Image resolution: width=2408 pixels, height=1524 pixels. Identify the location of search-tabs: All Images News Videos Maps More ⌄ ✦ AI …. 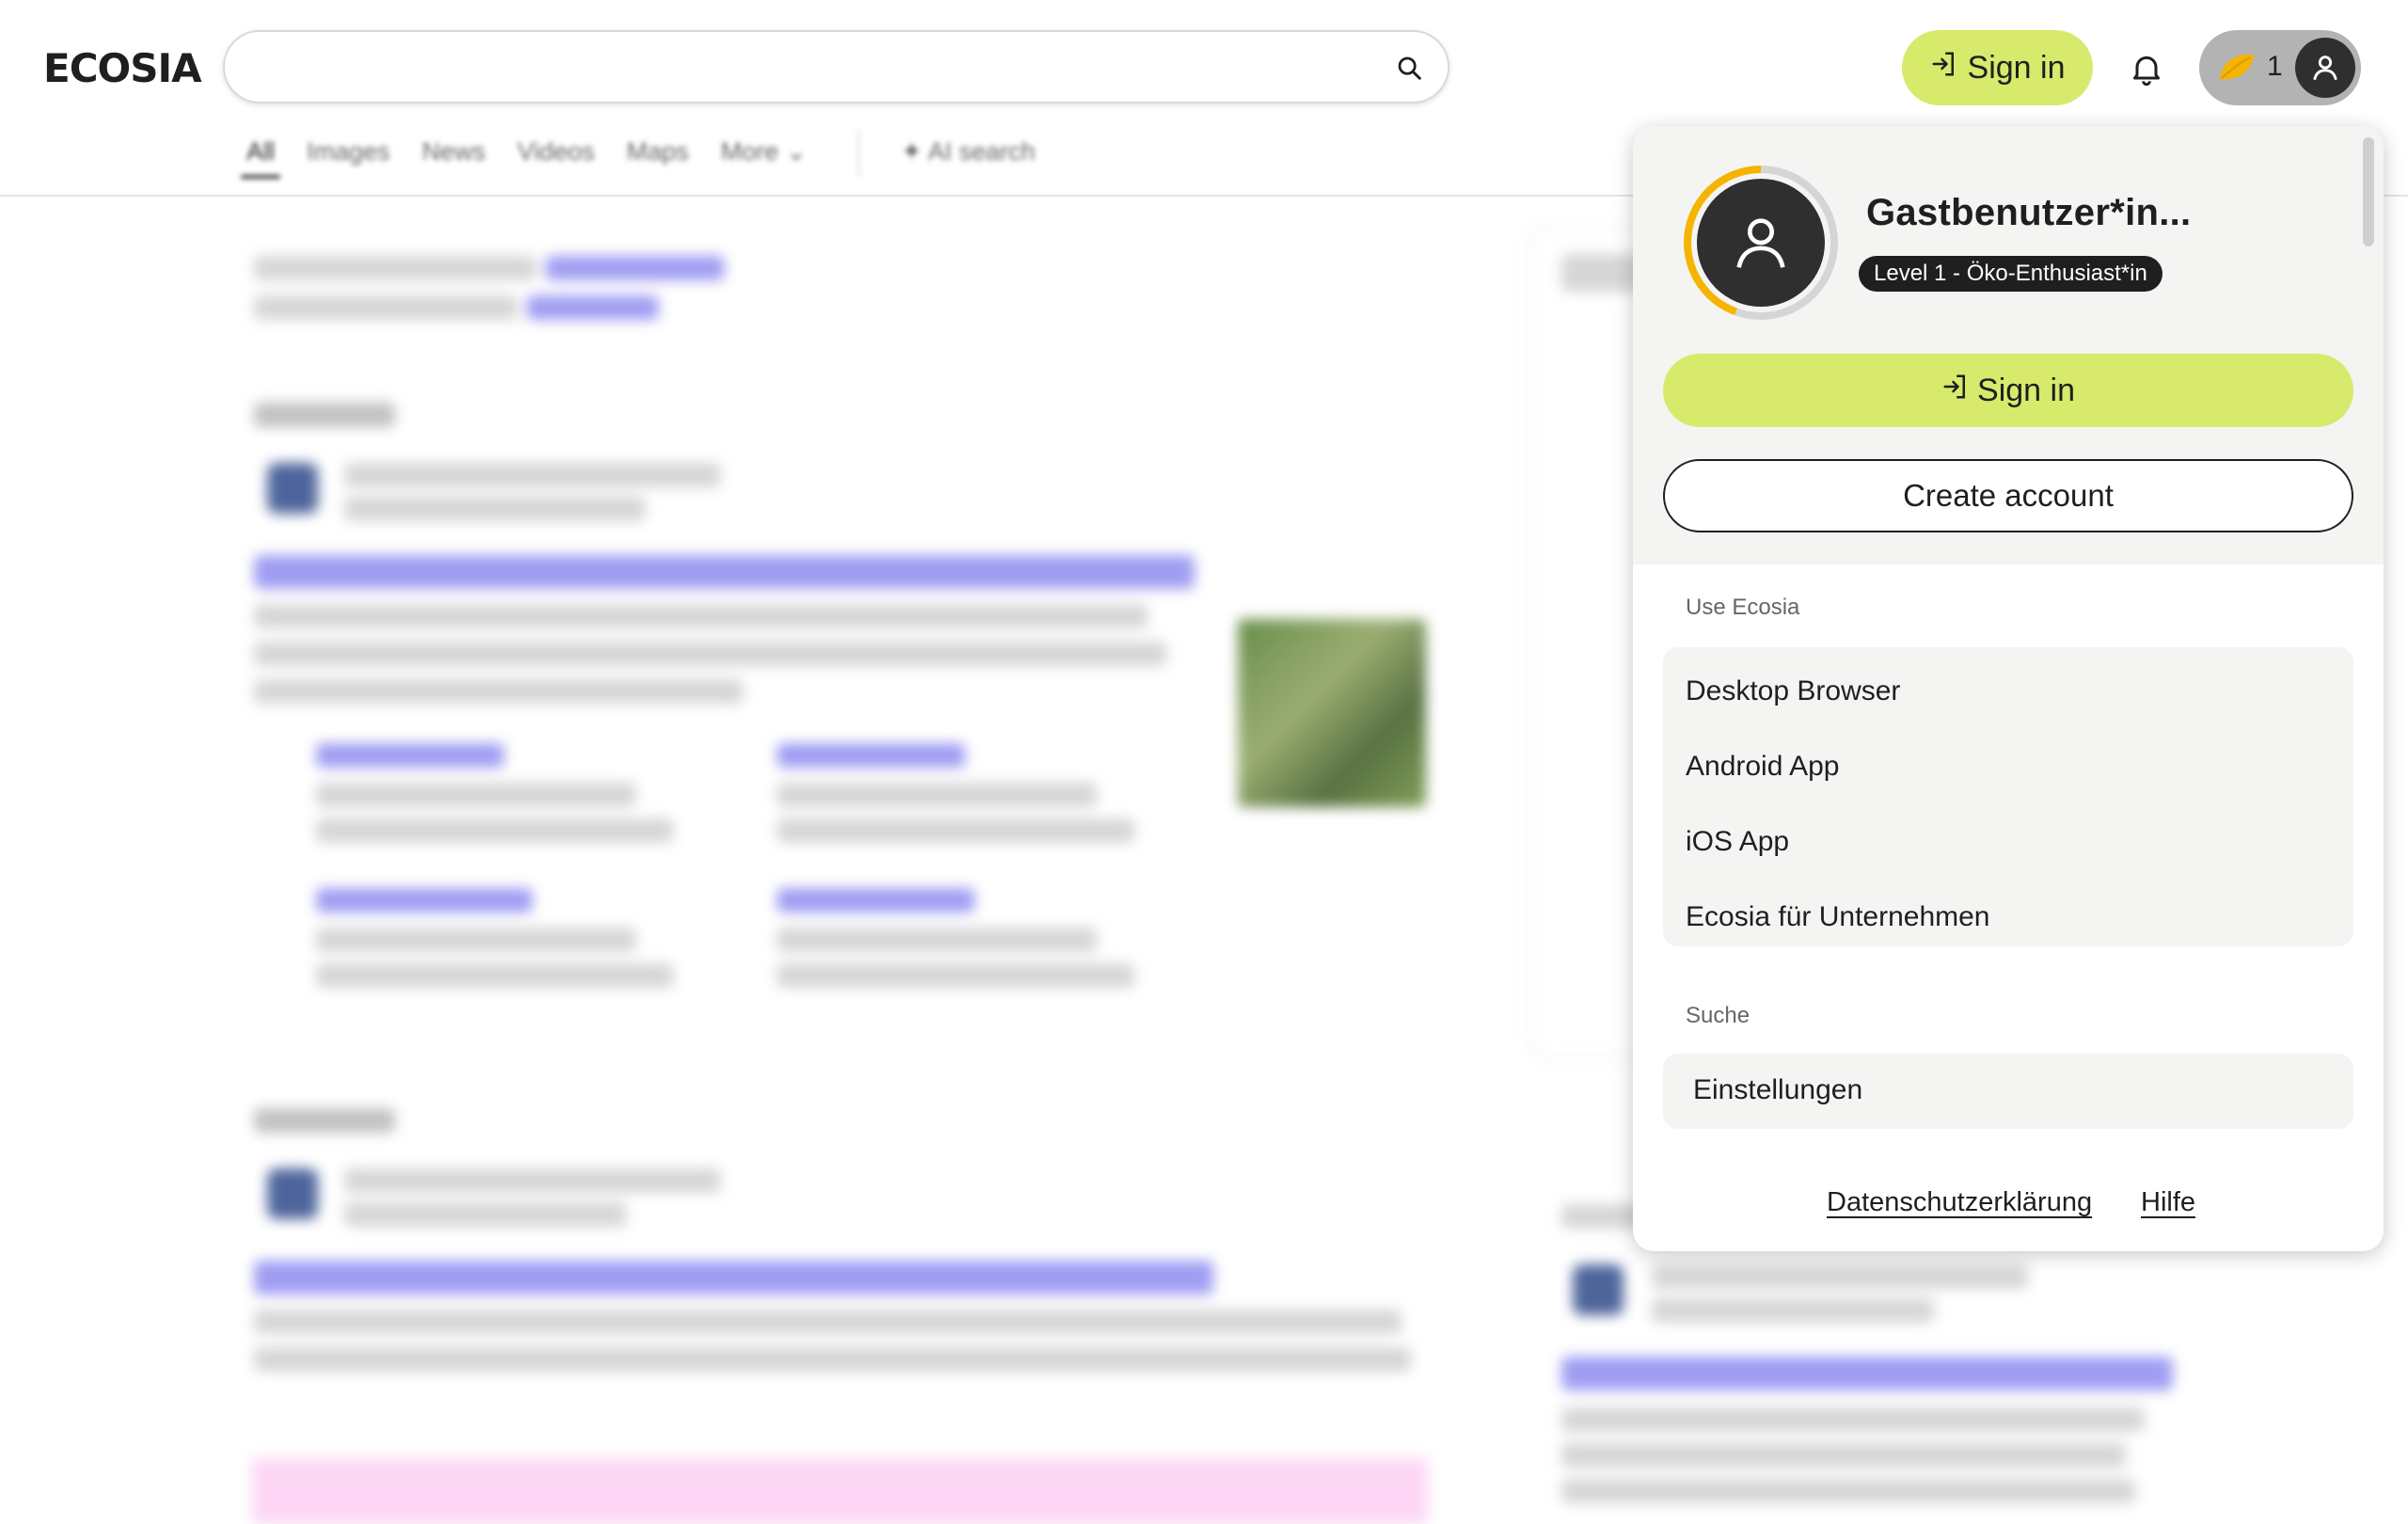
(654, 158).